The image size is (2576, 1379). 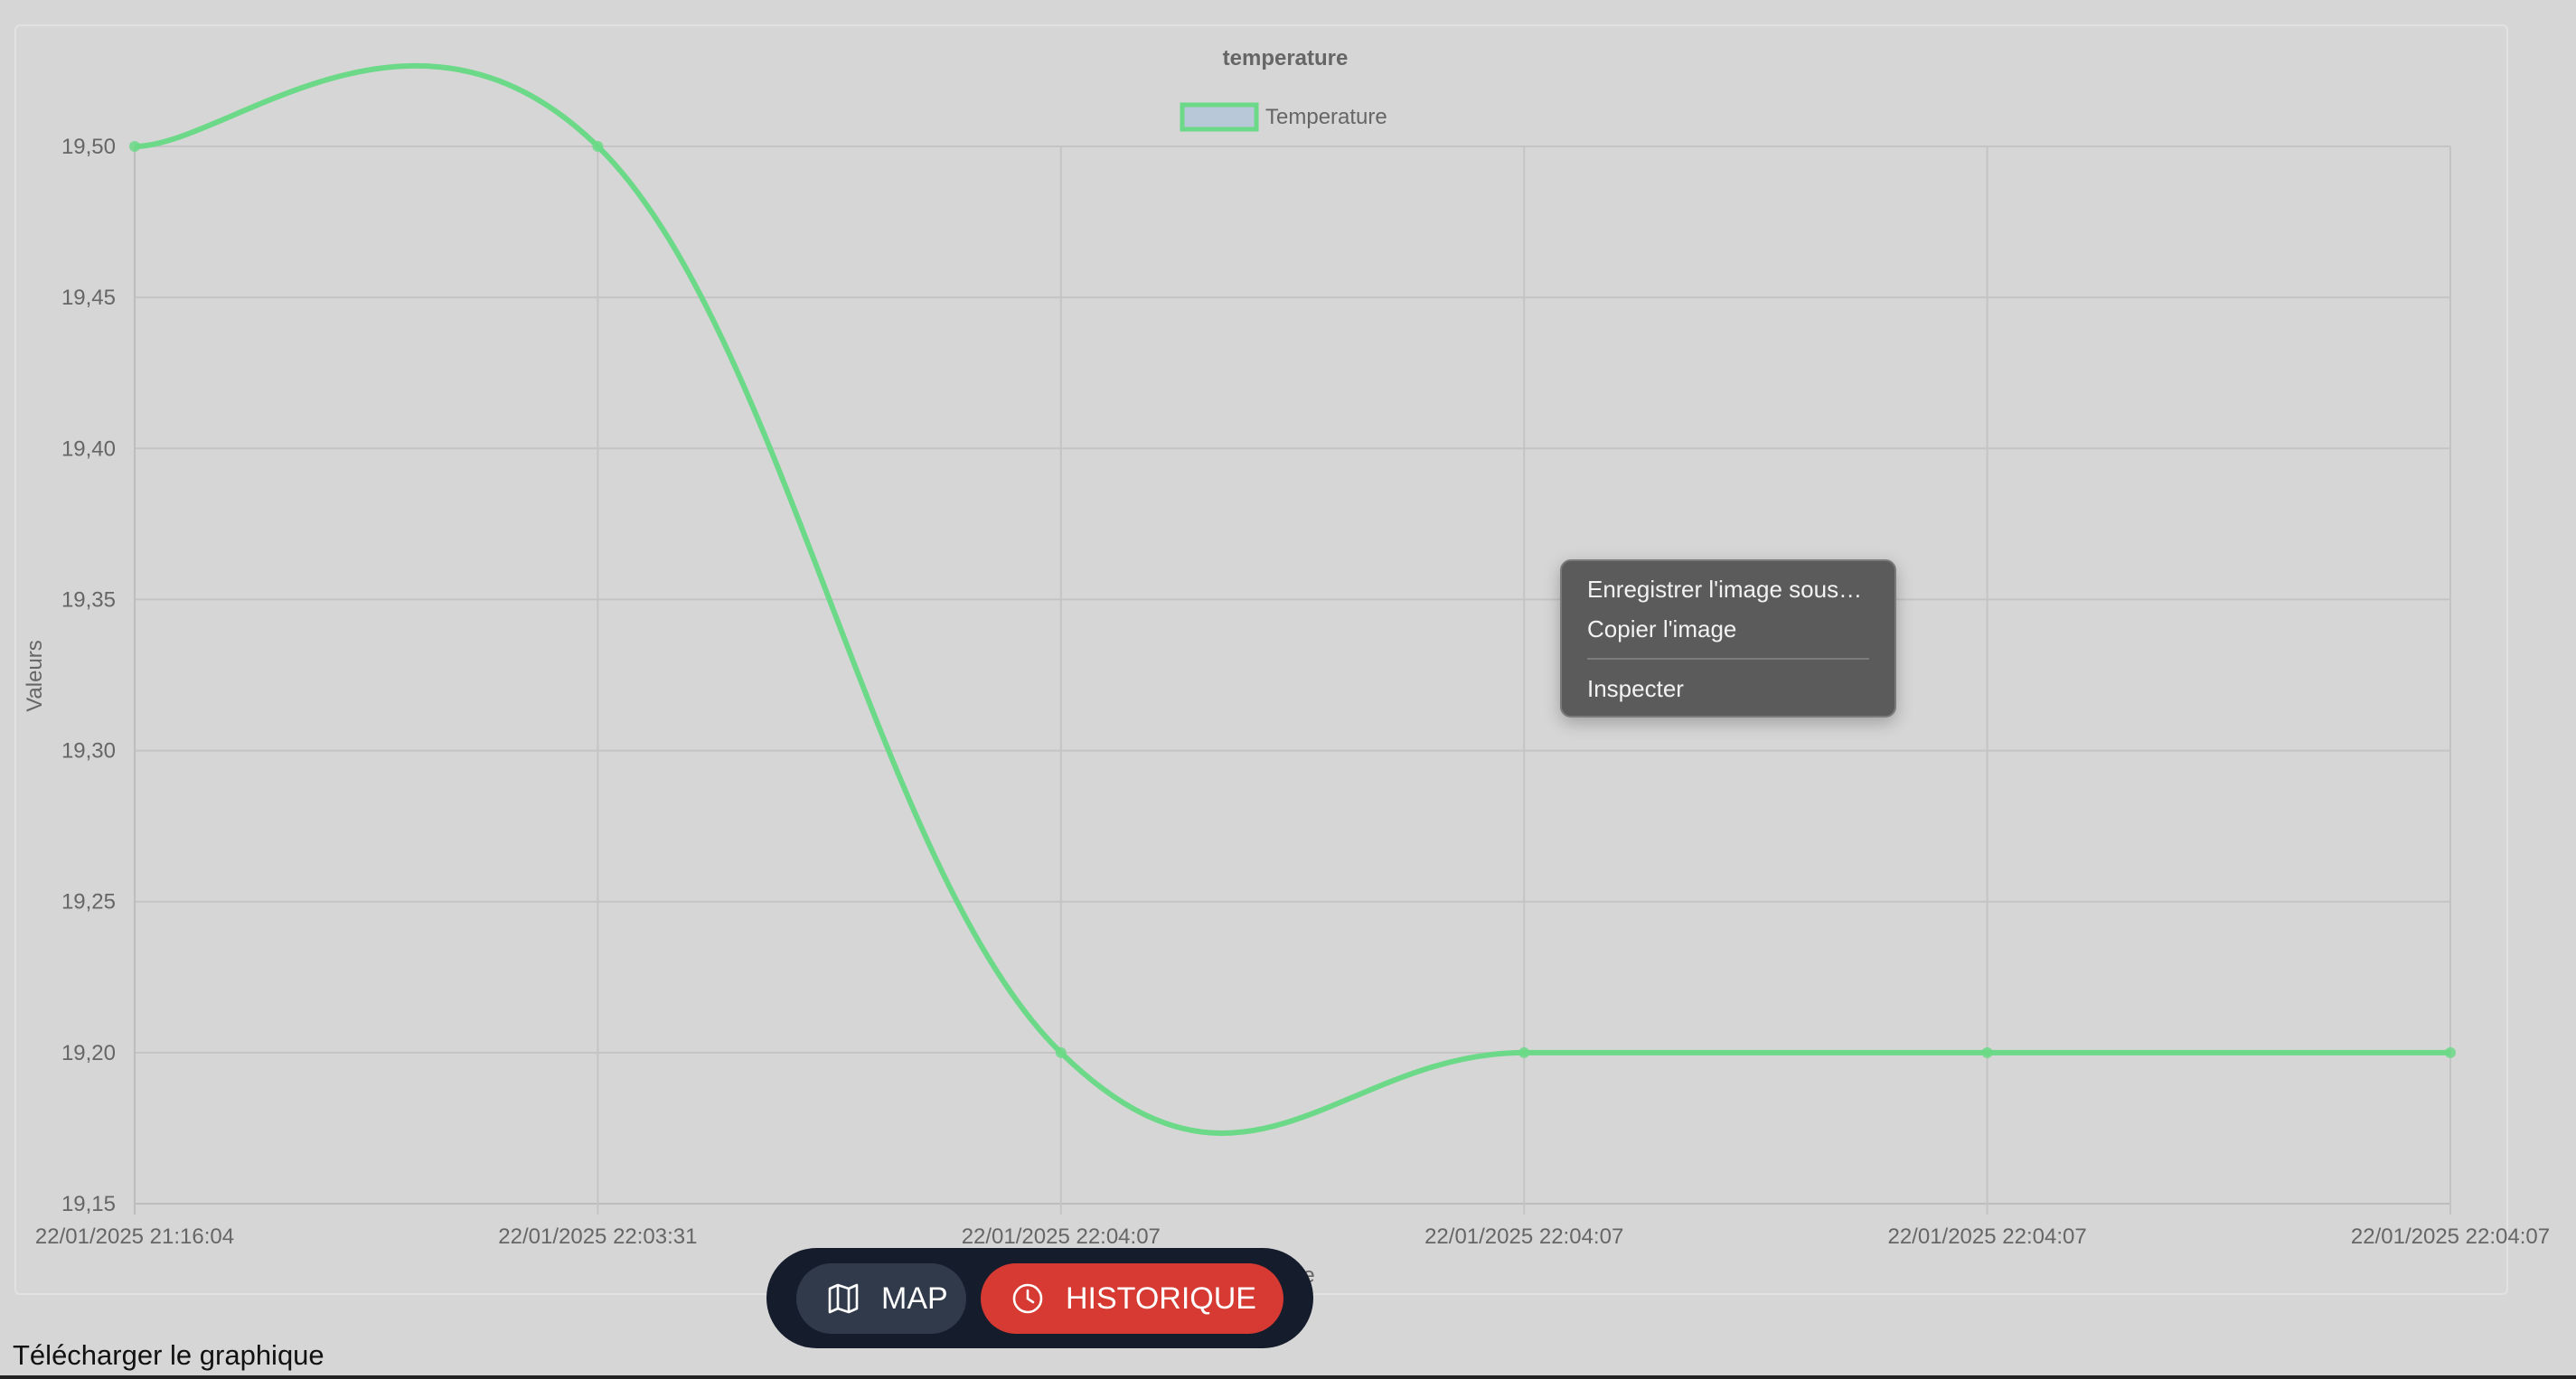 I want to click on history-button: HISTORIQUE, so click(x=1132, y=1298).